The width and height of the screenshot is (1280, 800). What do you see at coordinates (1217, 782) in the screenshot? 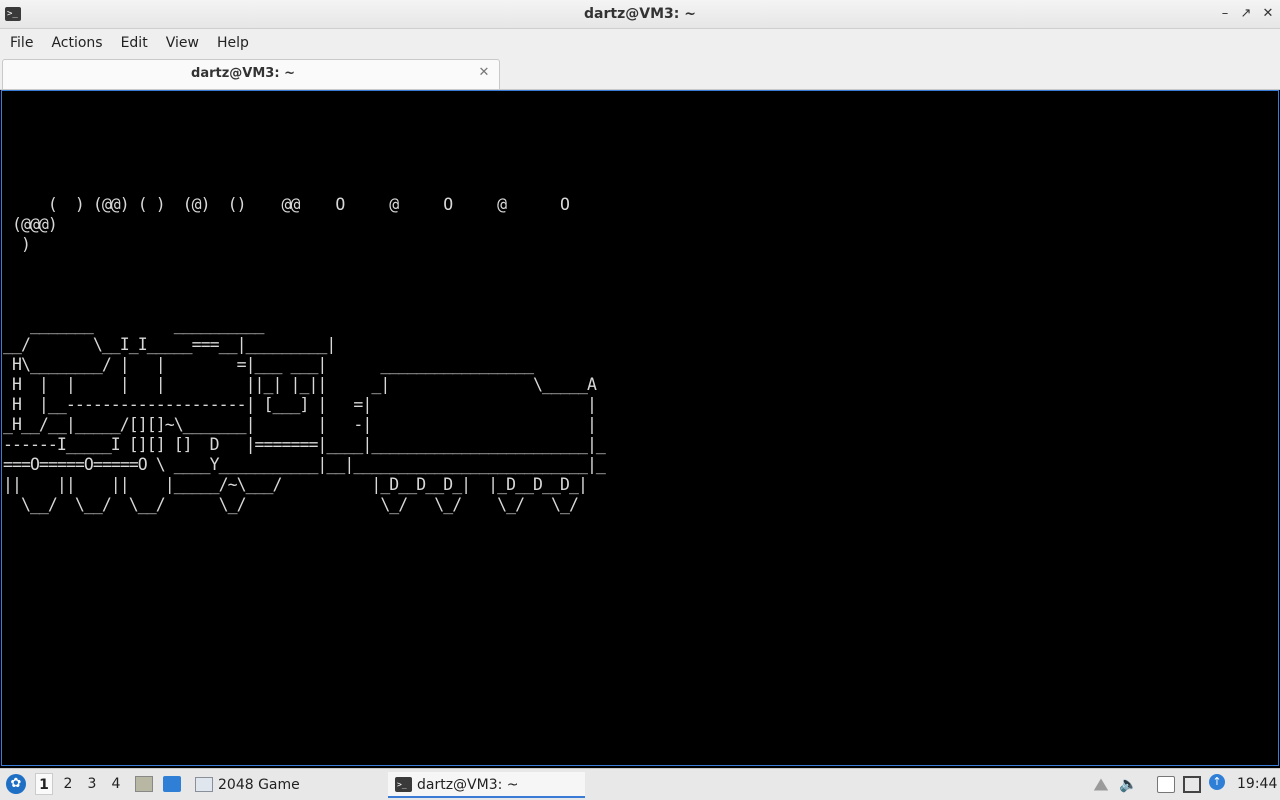
I see `update-icon: ↑` at bounding box center [1217, 782].